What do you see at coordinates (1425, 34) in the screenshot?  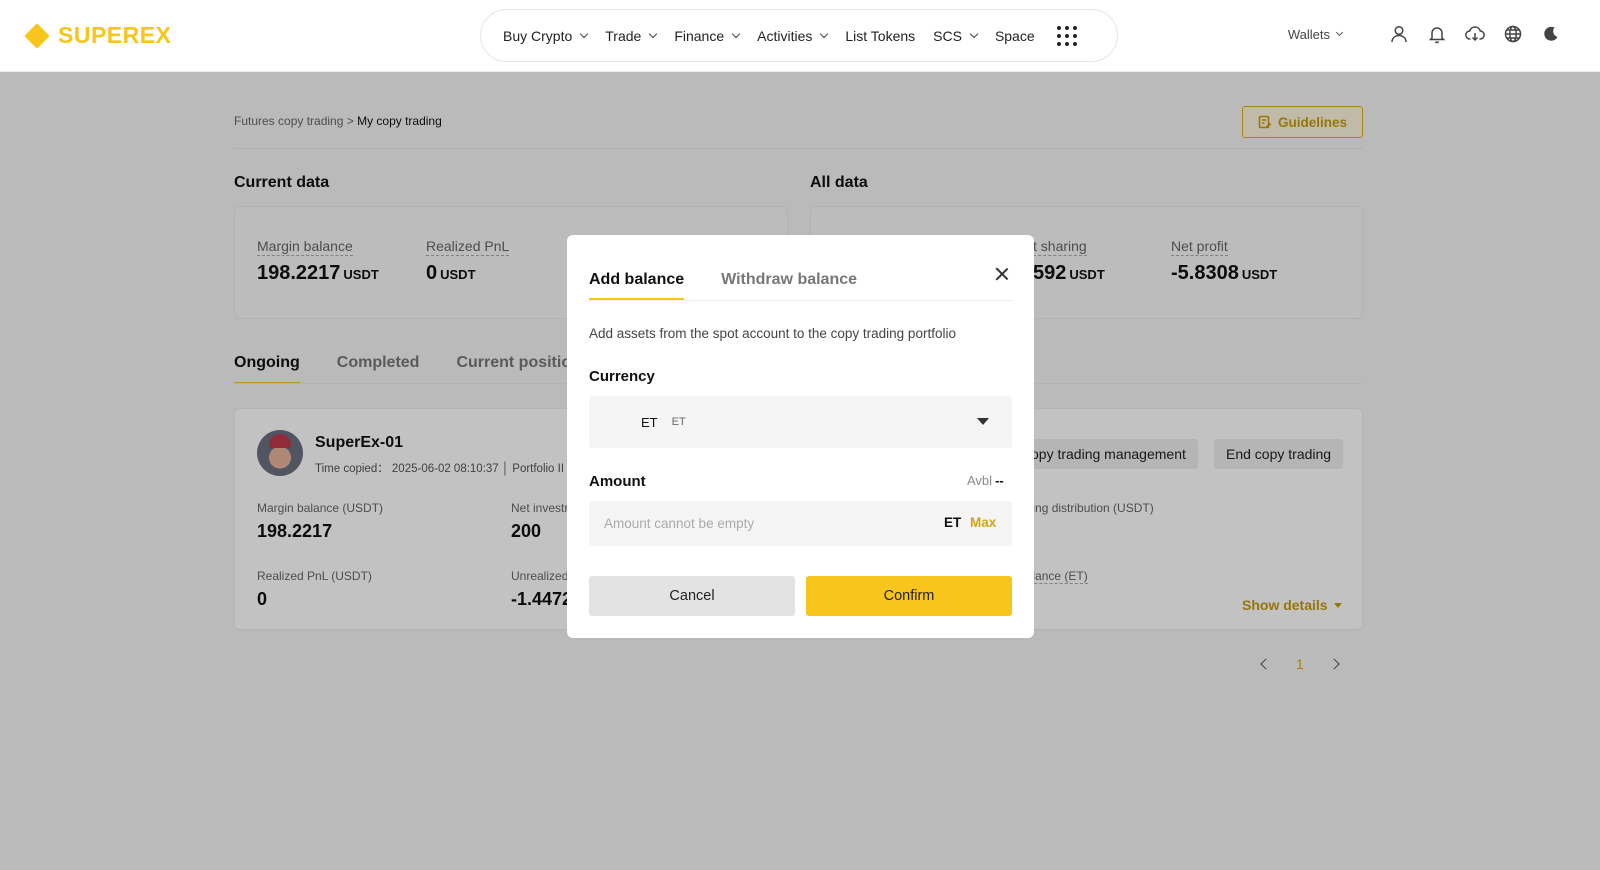 I see `header-tools: Wallets` at bounding box center [1425, 34].